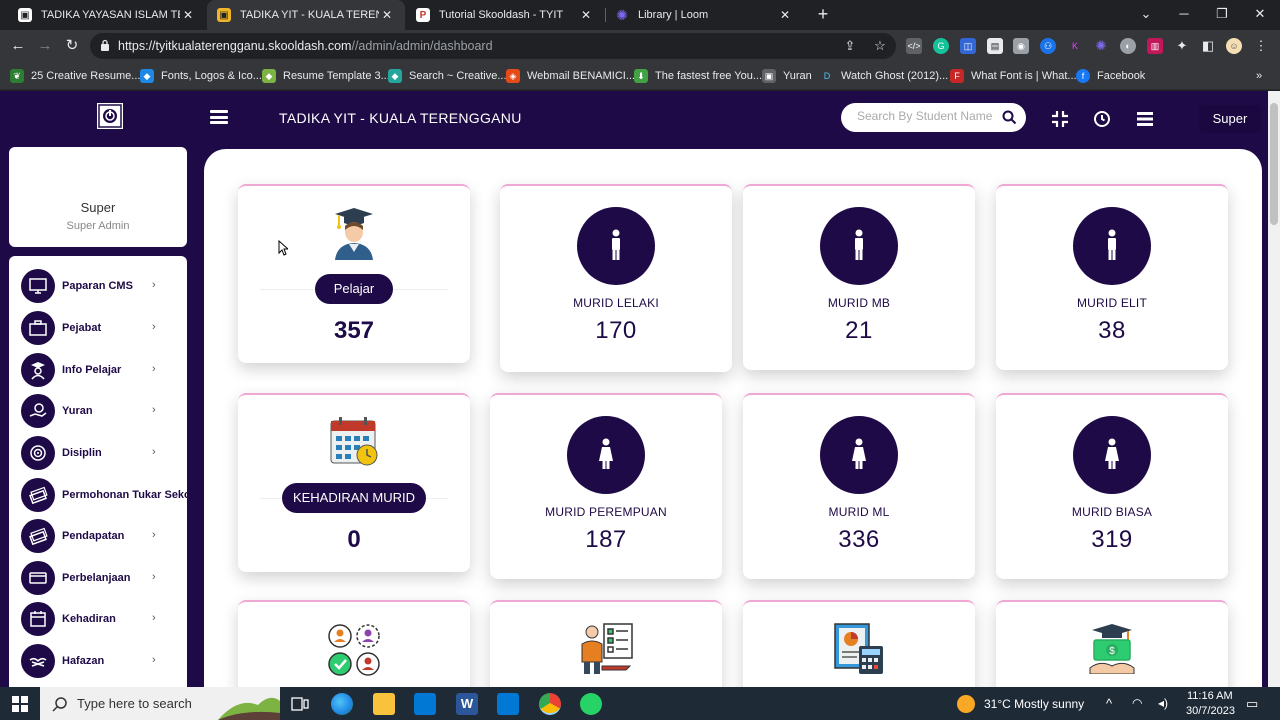 This screenshot has height=720, width=1280. What do you see at coordinates (300, 704) in the screenshot?
I see `task-view-icon` at bounding box center [300, 704].